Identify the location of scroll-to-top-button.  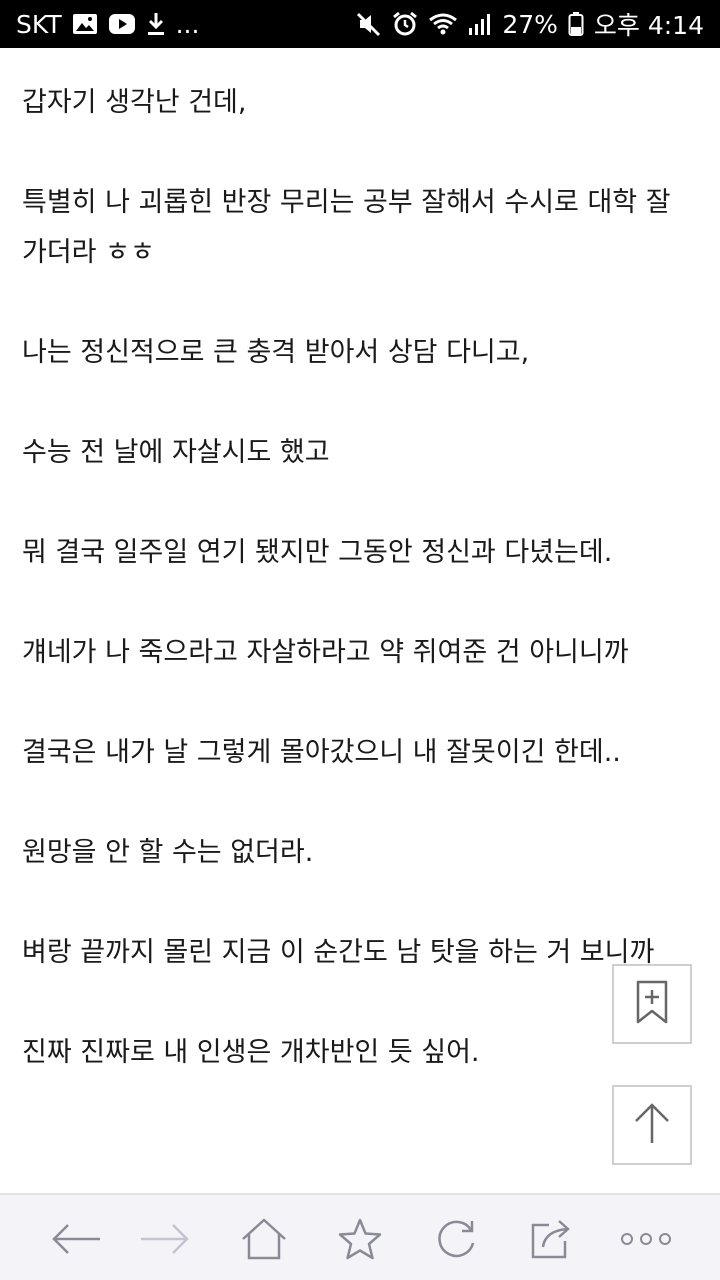
(652, 1125).